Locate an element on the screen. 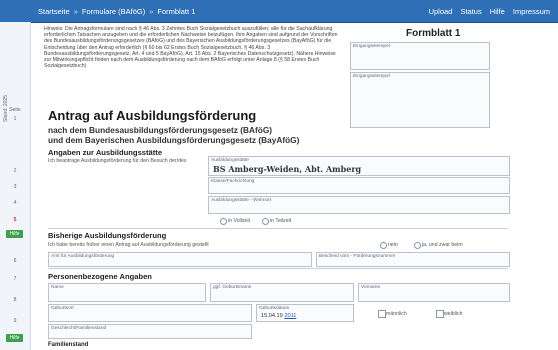 The height and width of the screenshot is (350, 558). receipt-stamp-box-2: Eingangsstempel is located at coordinates (420, 100).